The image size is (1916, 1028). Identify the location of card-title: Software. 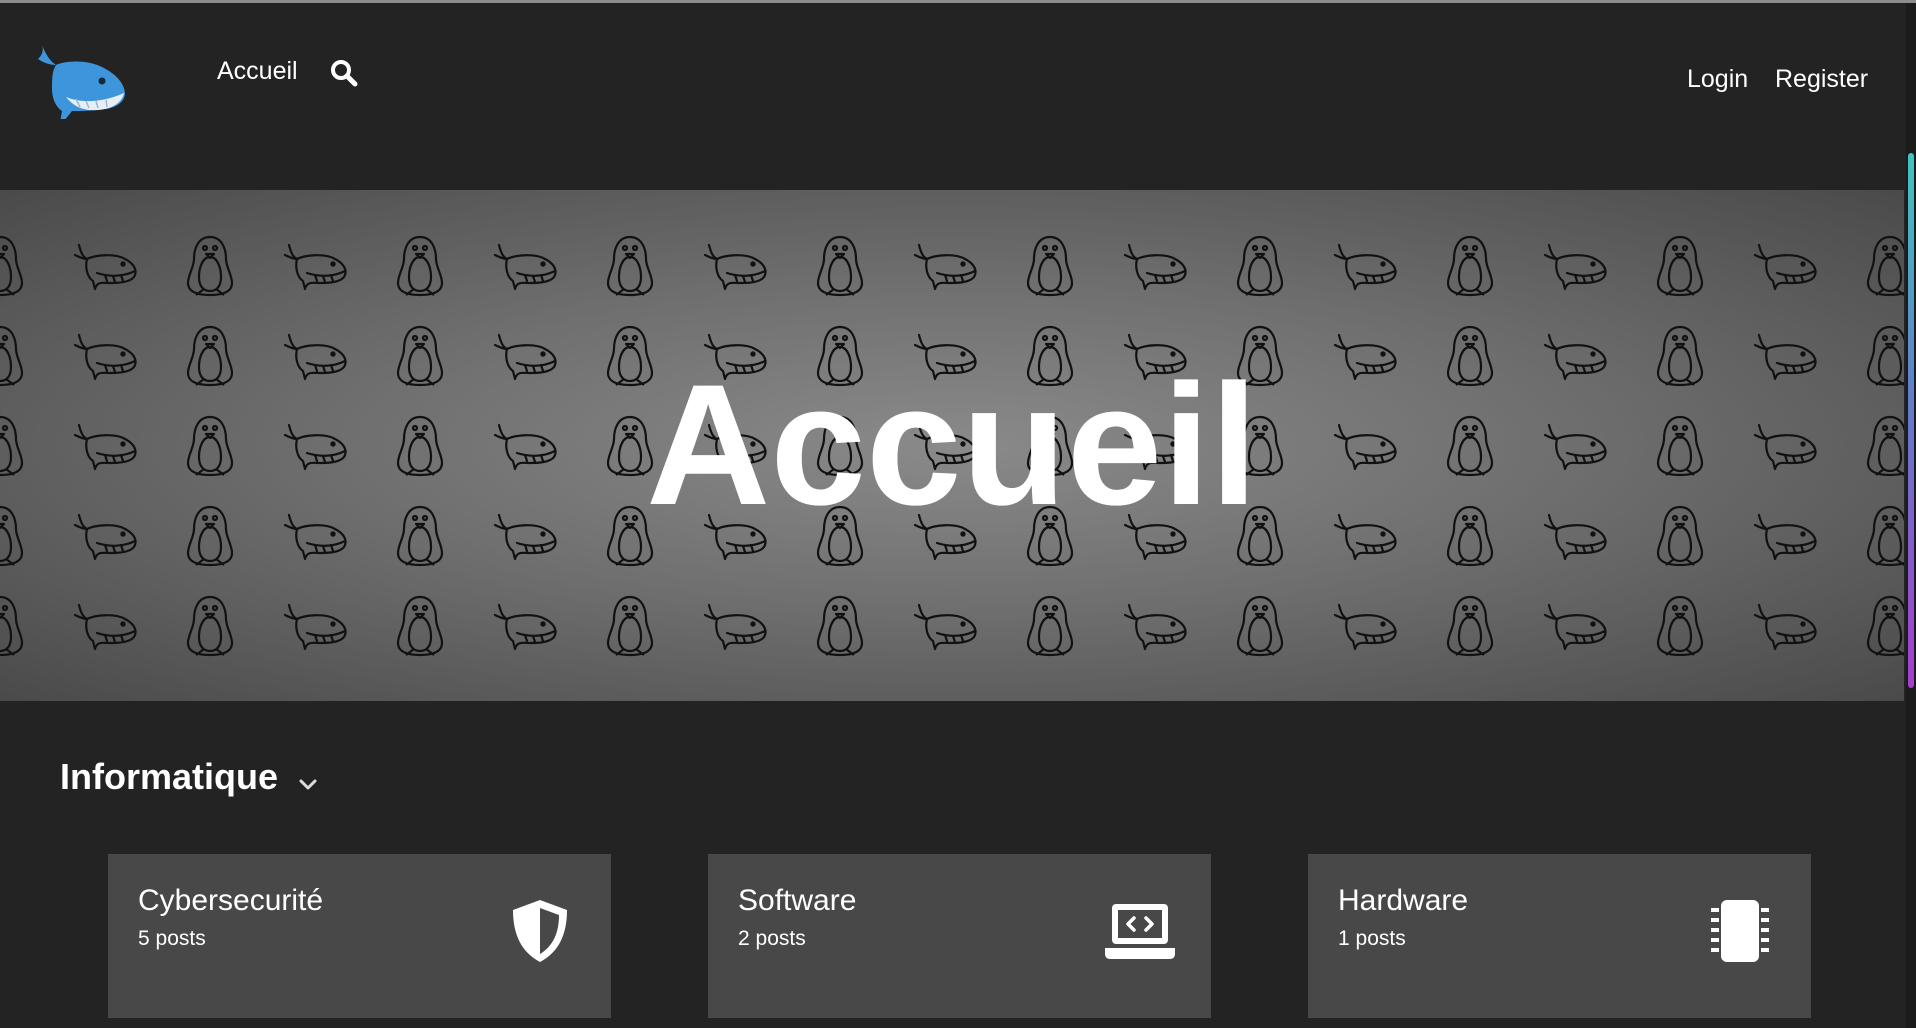
(797, 900).